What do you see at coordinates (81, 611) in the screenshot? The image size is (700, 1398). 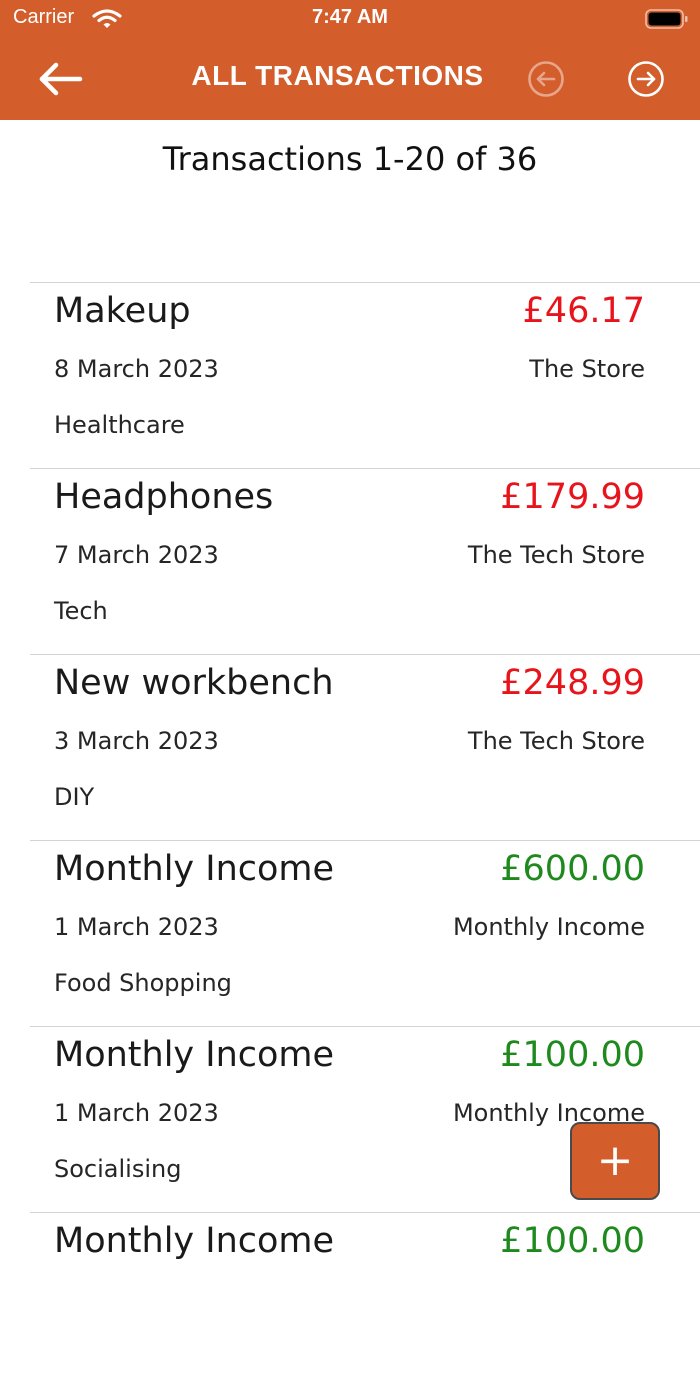 I see `transaction-category: Tech` at bounding box center [81, 611].